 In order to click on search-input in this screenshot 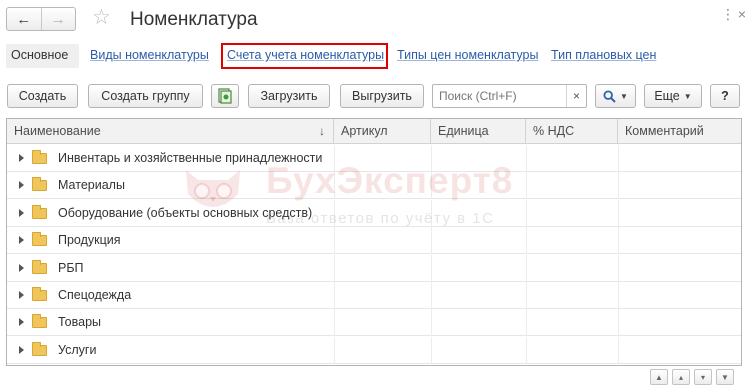, I will do `click(499, 96)`.